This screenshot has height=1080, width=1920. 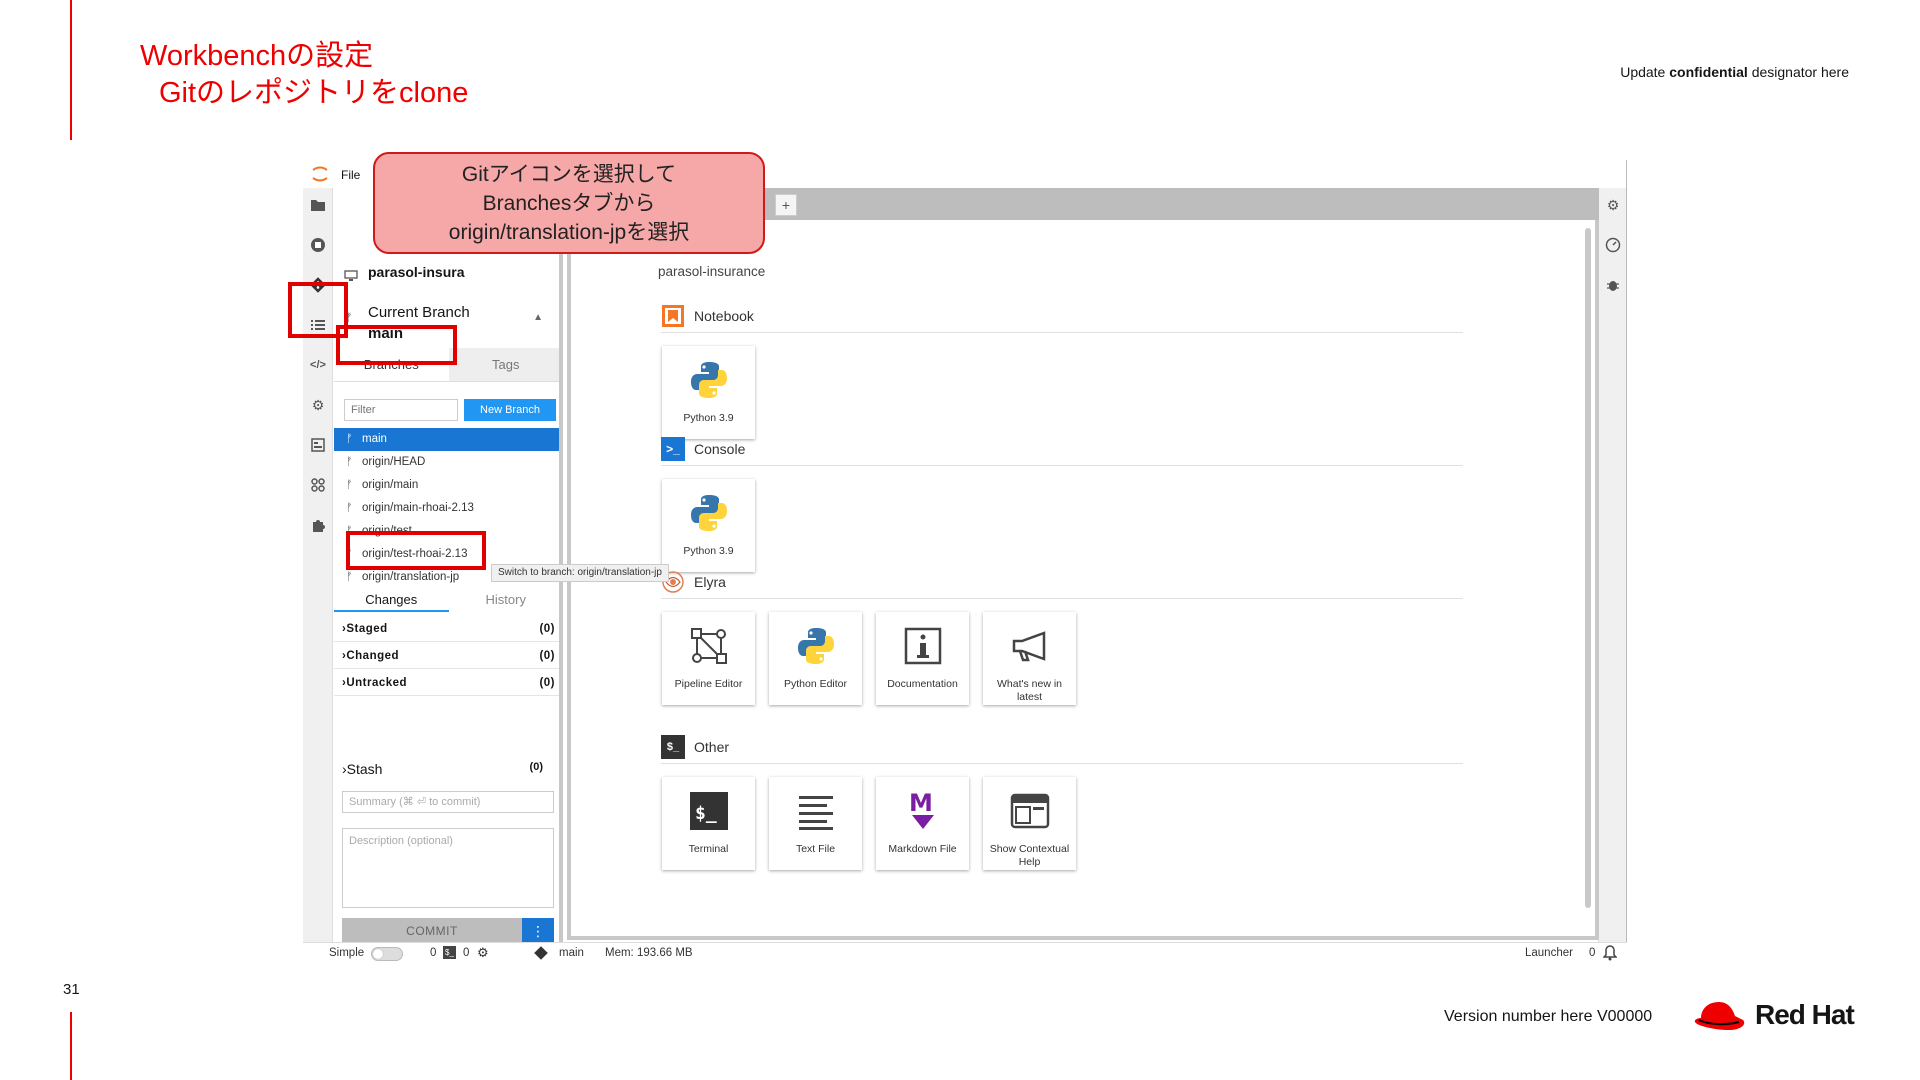 I want to click on repository-name: parasol-insura, so click(x=416, y=272).